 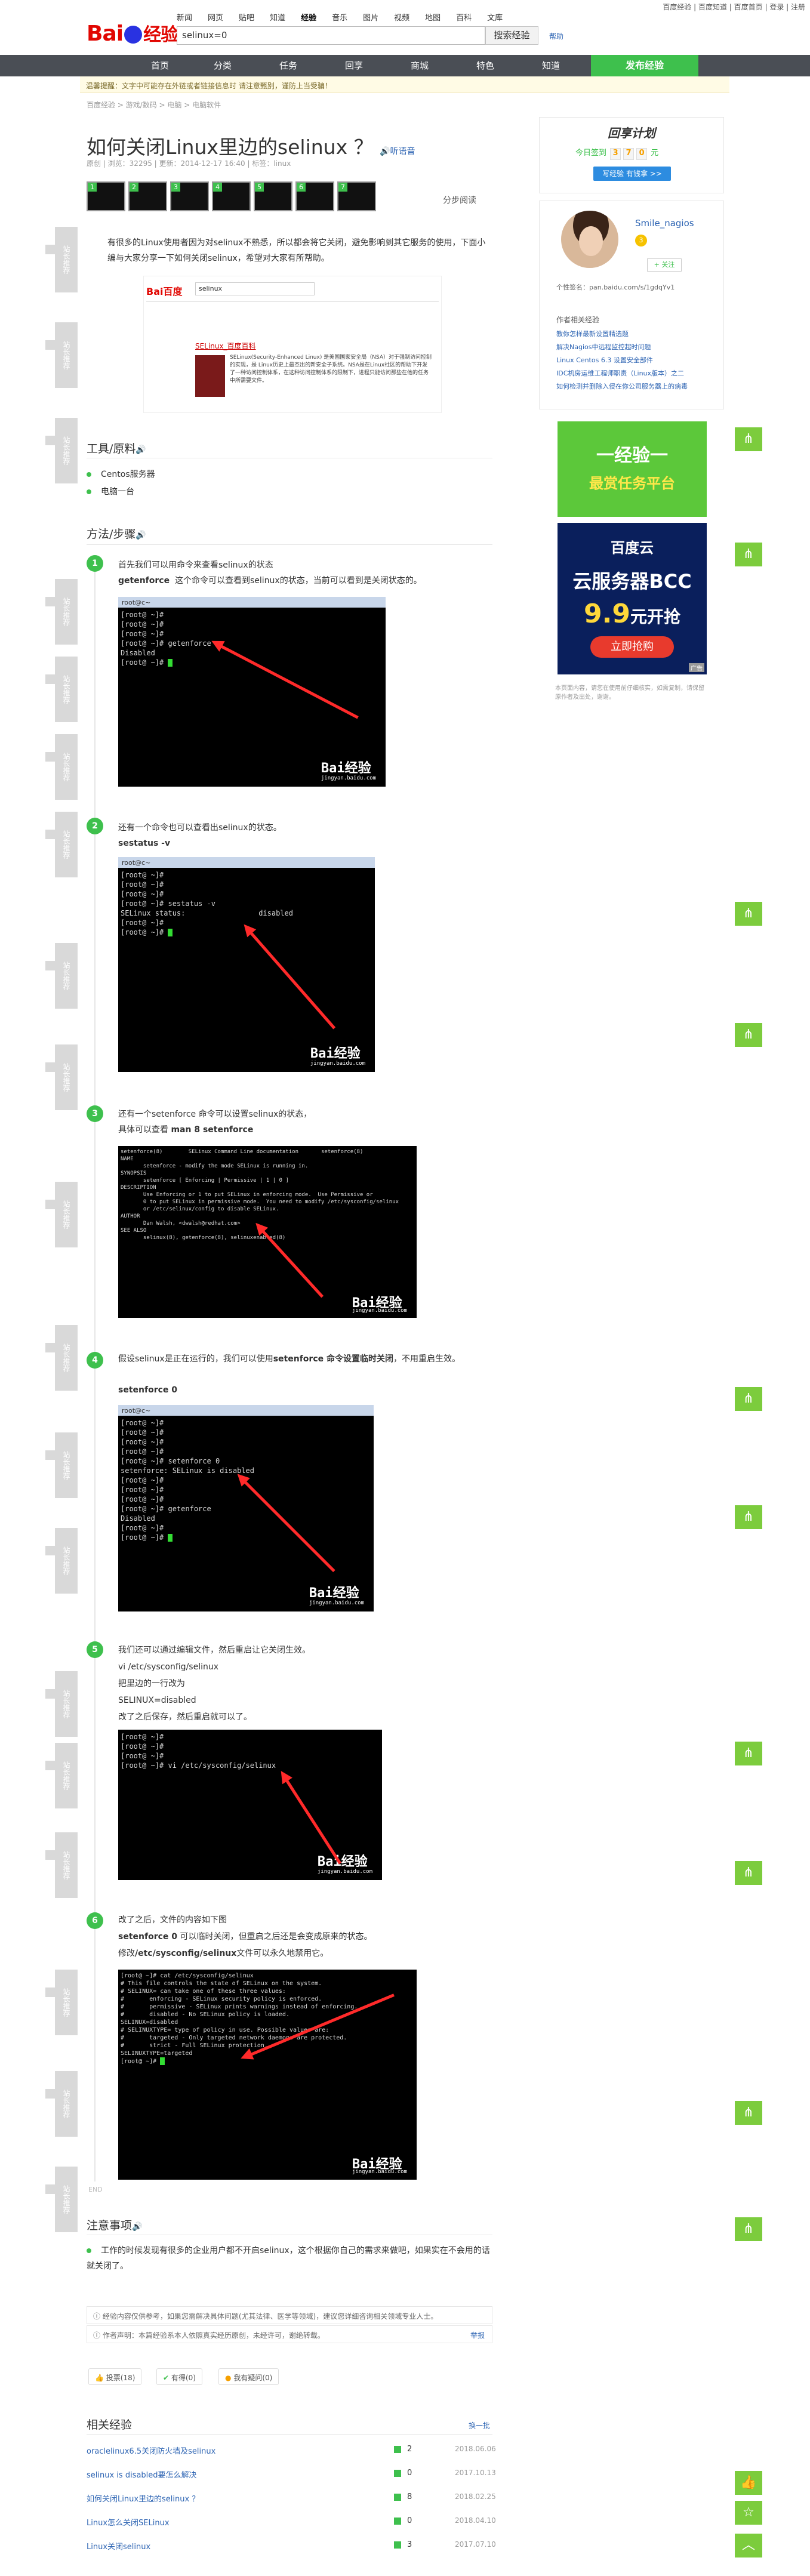 I want to click on top-nav-item: 经验, so click(x=308, y=18).